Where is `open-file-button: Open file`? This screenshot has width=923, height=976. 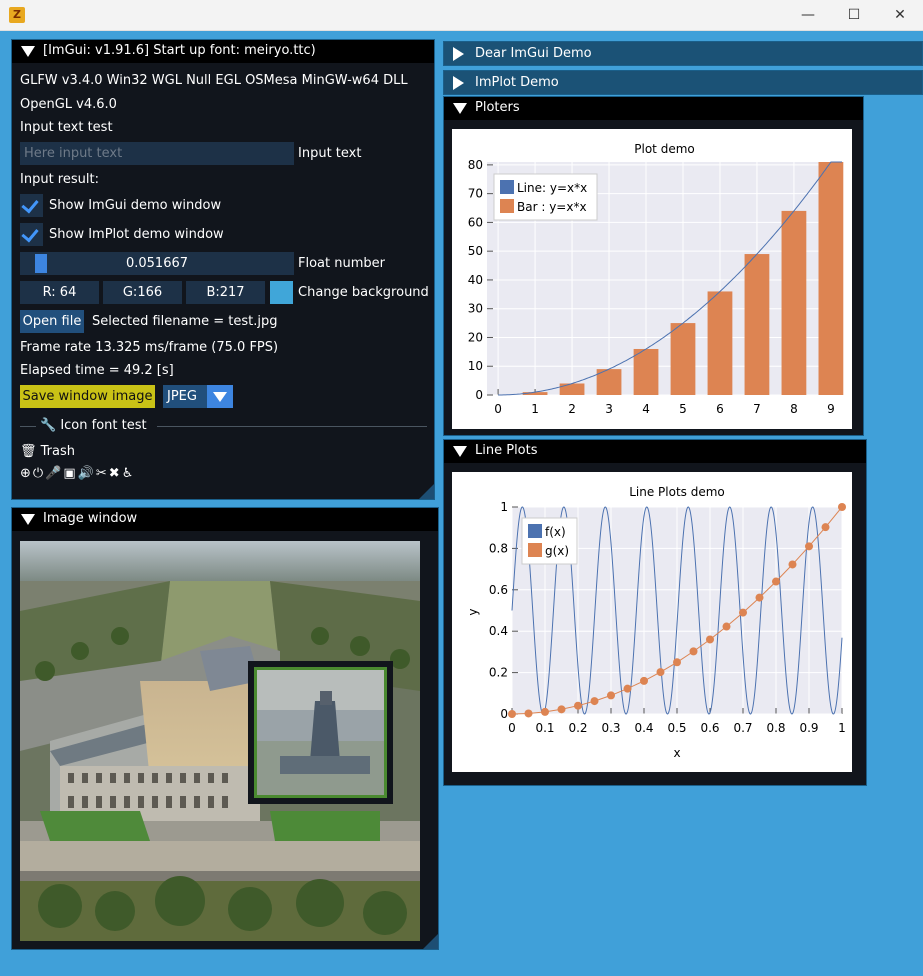
open-file-button: Open file is located at coordinates (52, 321).